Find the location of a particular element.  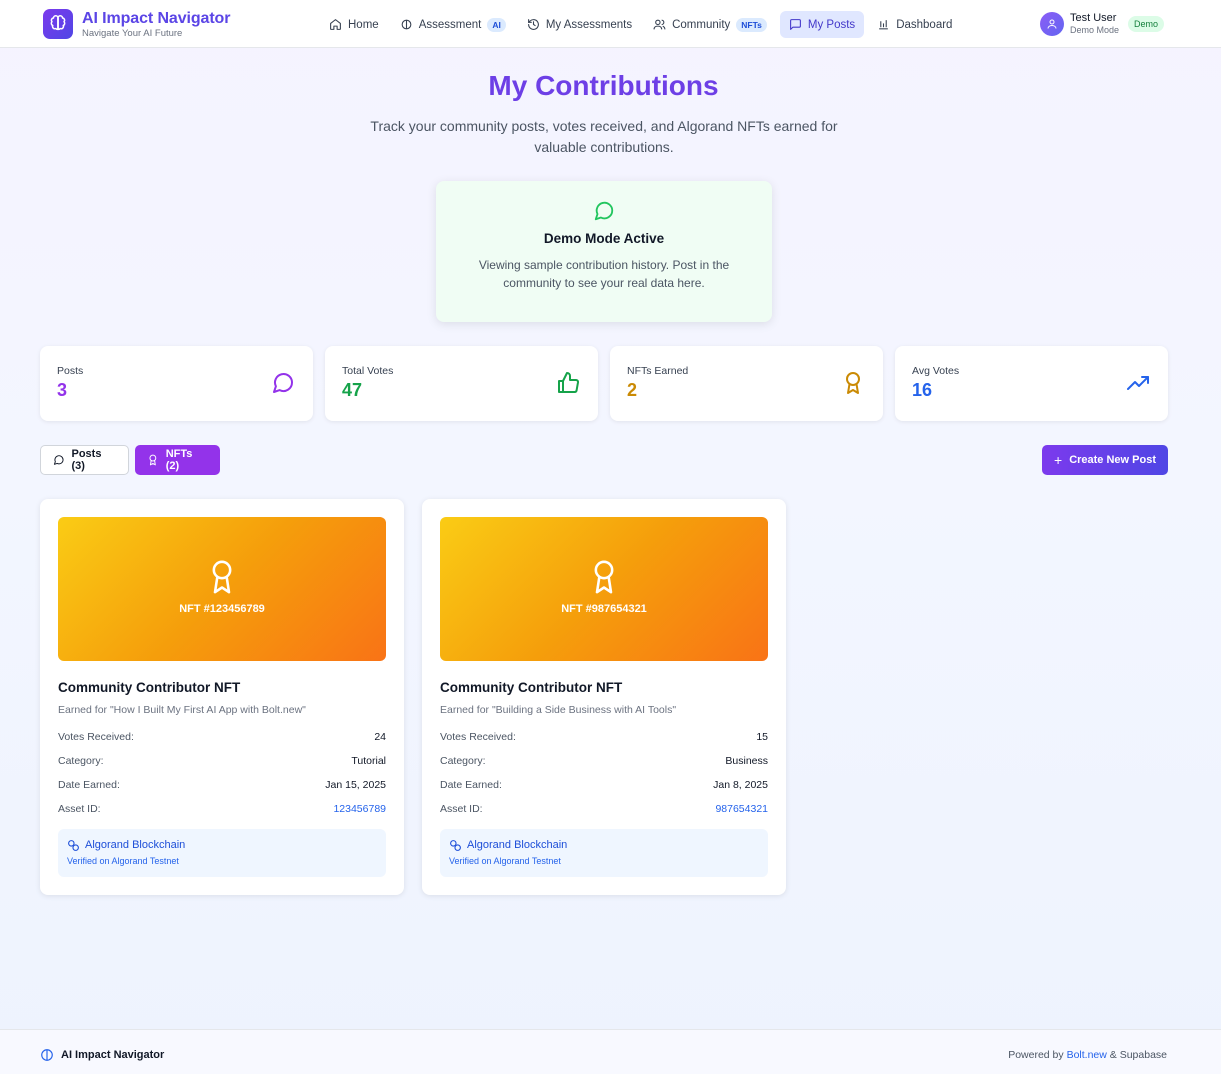

footer-brand: AI Impact Navigator is located at coordinates (102, 1055).